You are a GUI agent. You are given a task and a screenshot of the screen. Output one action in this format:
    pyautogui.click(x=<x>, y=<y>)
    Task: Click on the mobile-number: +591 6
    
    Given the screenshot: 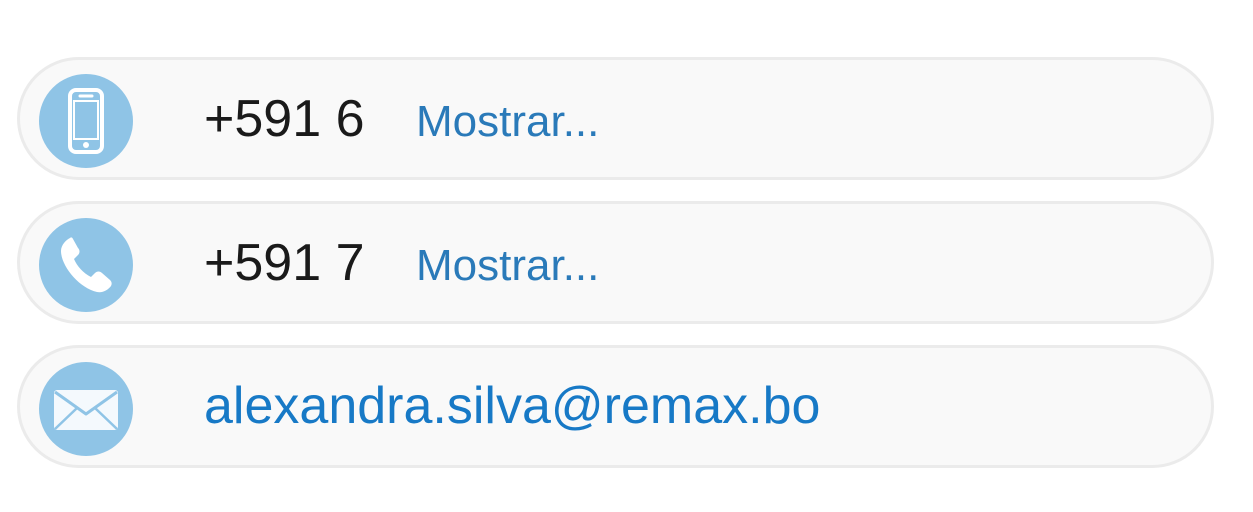 What is the action you would take?
    pyautogui.click(x=284, y=119)
    